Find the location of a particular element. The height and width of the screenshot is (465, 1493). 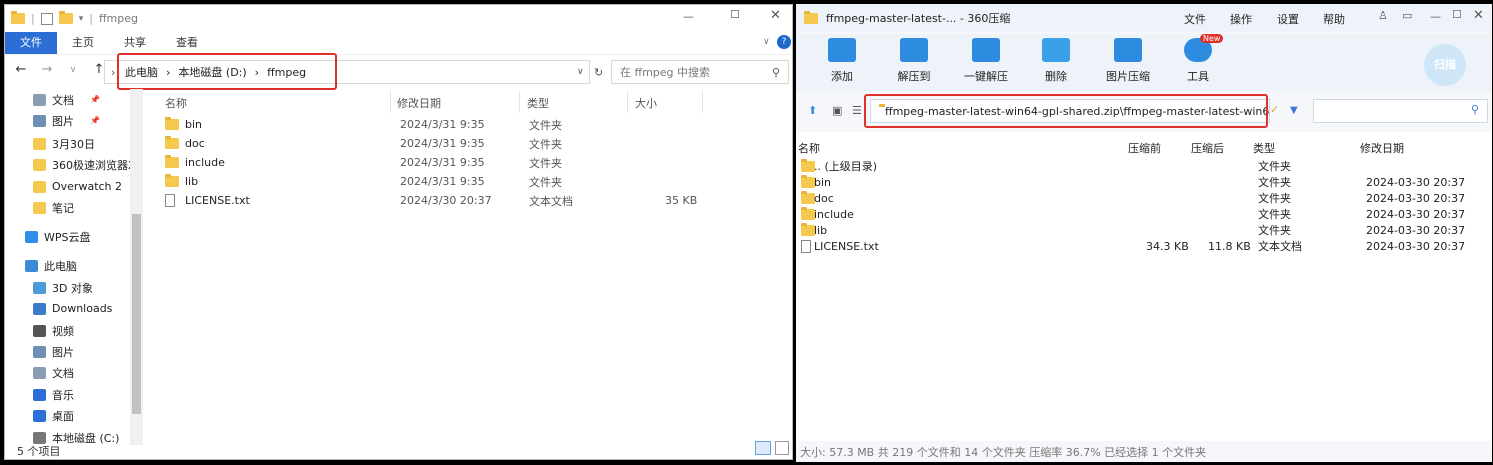

nav-scrollbar is located at coordinates (136, 267).